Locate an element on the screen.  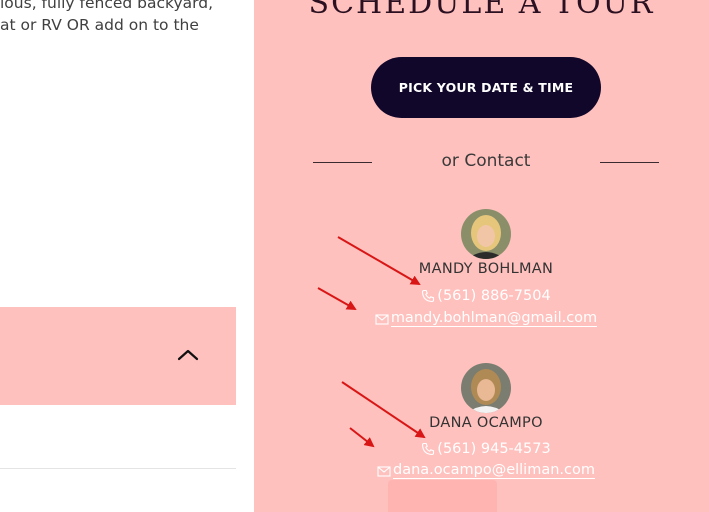
agent-phone-link: (561) 945-4573 is located at coordinates (481, 449).